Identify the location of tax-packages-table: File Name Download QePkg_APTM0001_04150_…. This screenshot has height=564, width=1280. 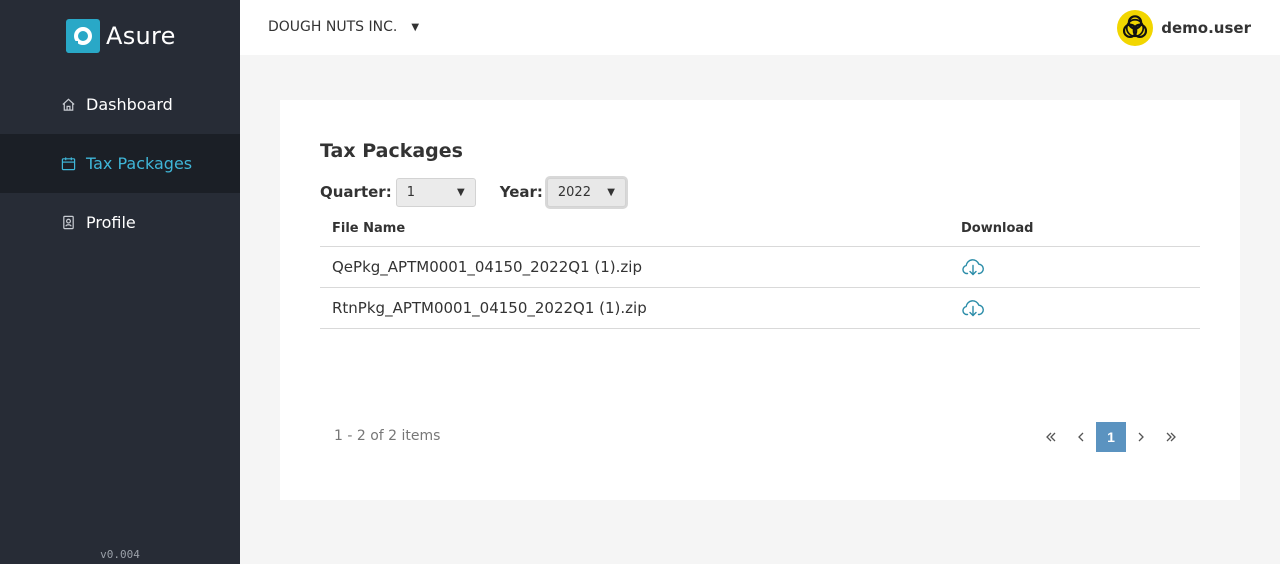
(760, 269).